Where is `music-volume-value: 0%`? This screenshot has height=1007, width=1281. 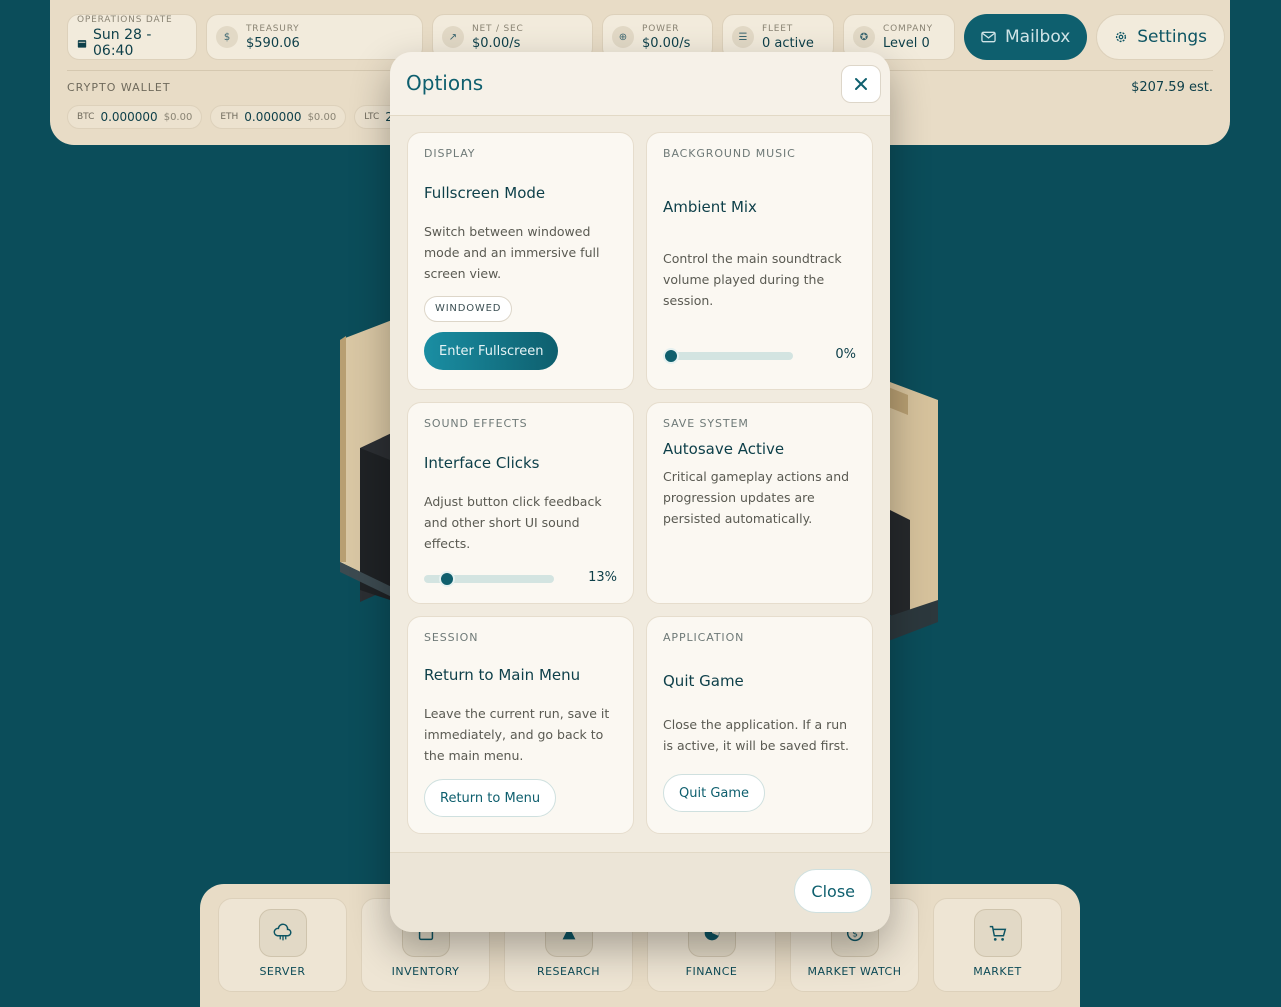 music-volume-value: 0% is located at coordinates (845, 354).